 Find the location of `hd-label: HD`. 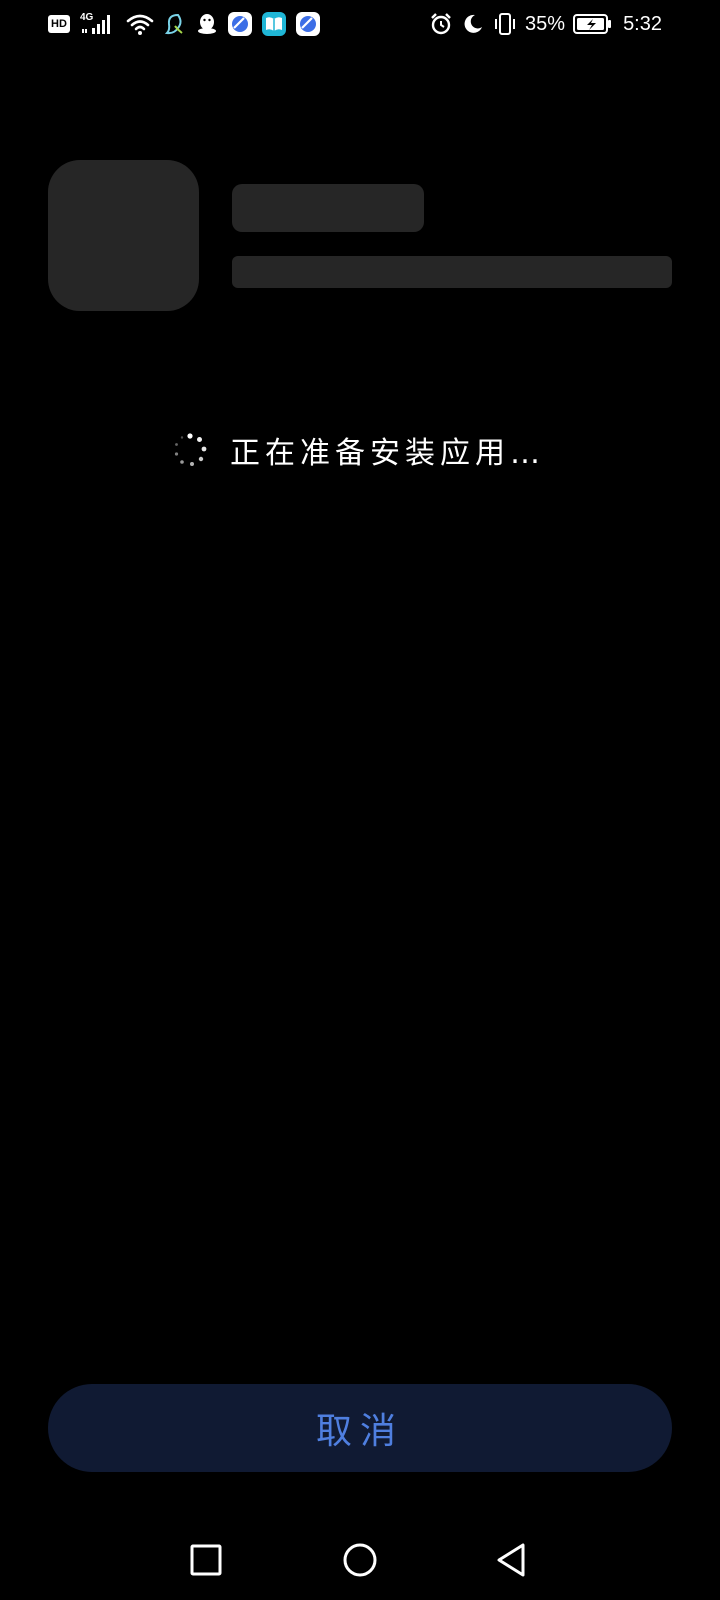

hd-label: HD is located at coordinates (59, 24).